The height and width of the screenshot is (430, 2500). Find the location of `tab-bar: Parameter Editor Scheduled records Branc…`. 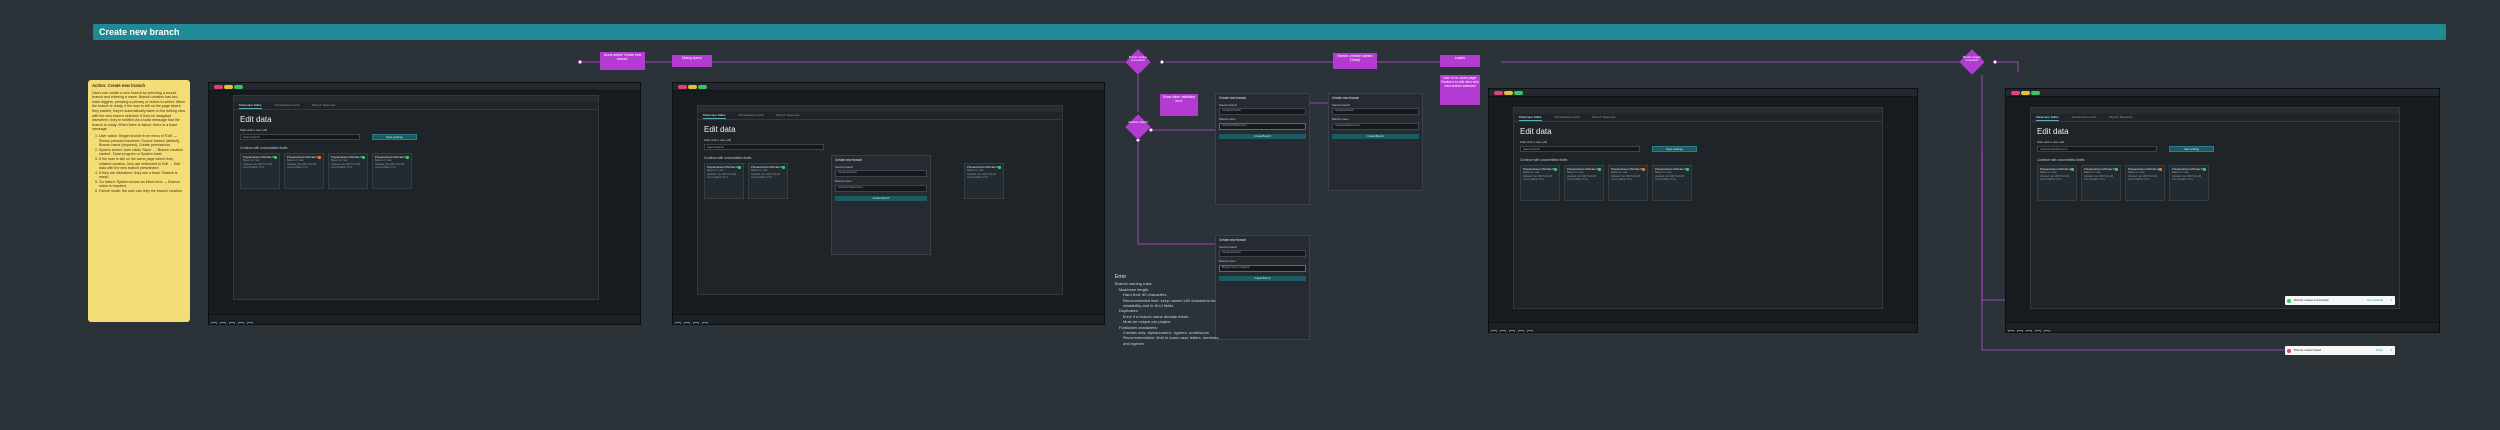

tab-bar: Parameter Editor Scheduled records Branc… is located at coordinates (2215, 118).